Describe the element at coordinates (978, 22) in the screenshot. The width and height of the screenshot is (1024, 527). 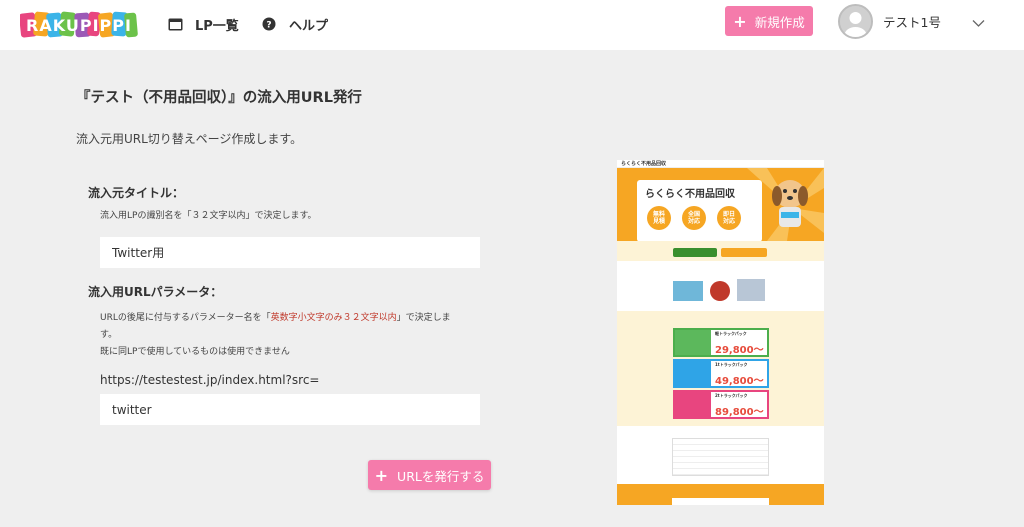
I see `chevron-down-icon` at that location.